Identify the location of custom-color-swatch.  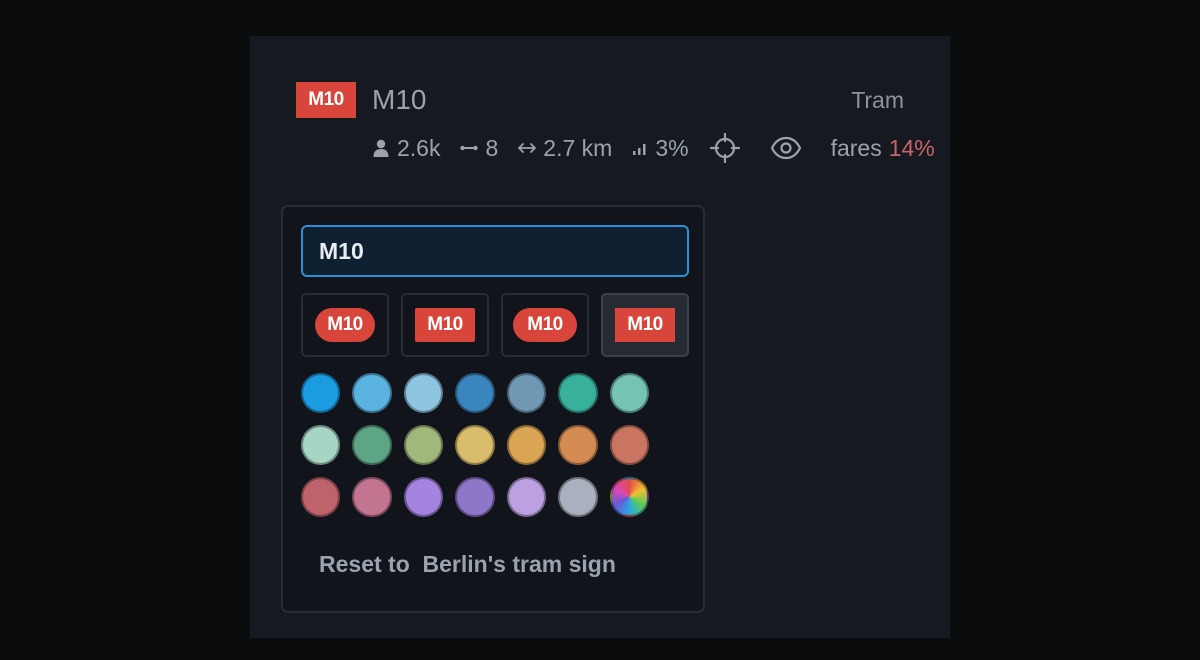
(629, 497).